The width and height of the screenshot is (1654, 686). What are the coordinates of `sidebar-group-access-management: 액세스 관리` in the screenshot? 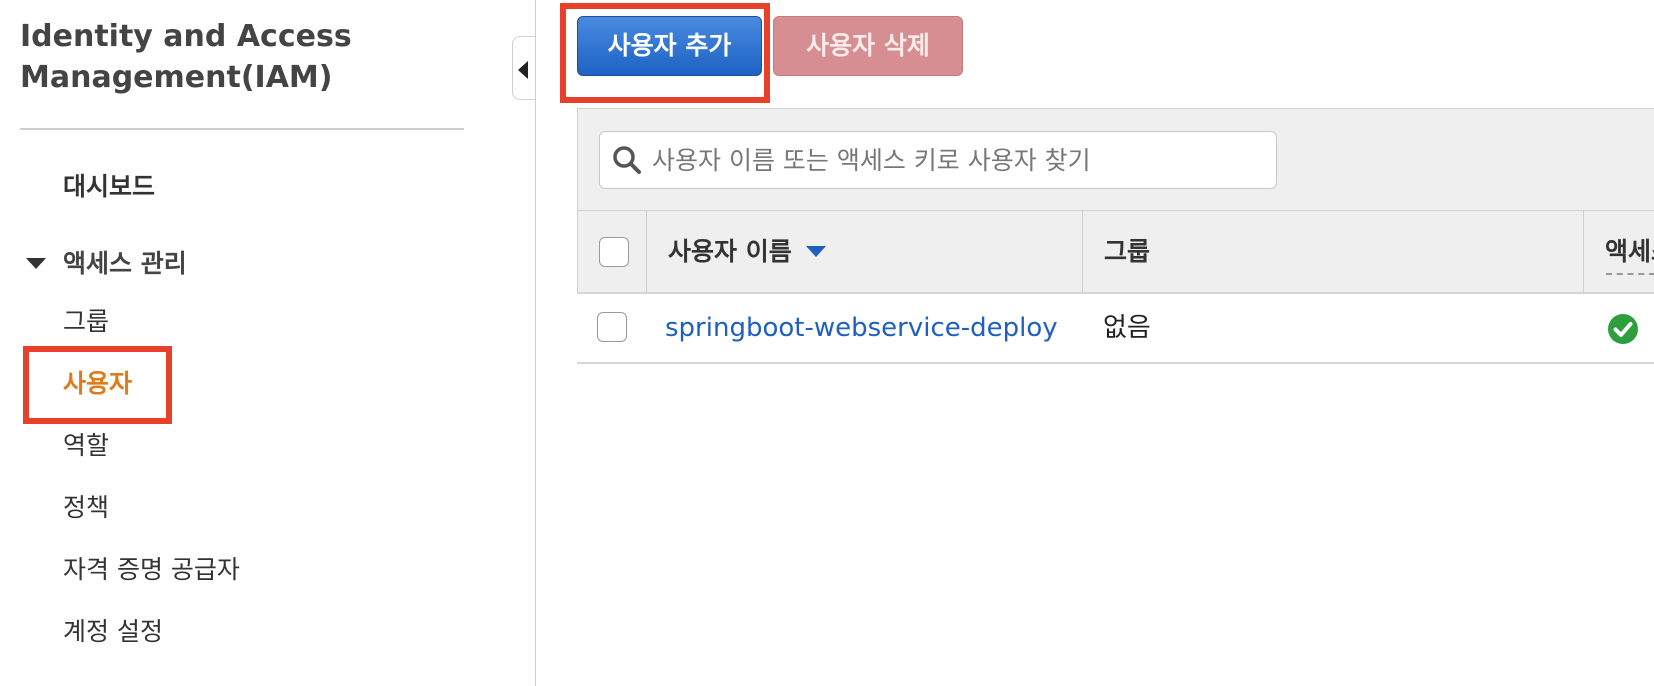 It's located at (106, 264).